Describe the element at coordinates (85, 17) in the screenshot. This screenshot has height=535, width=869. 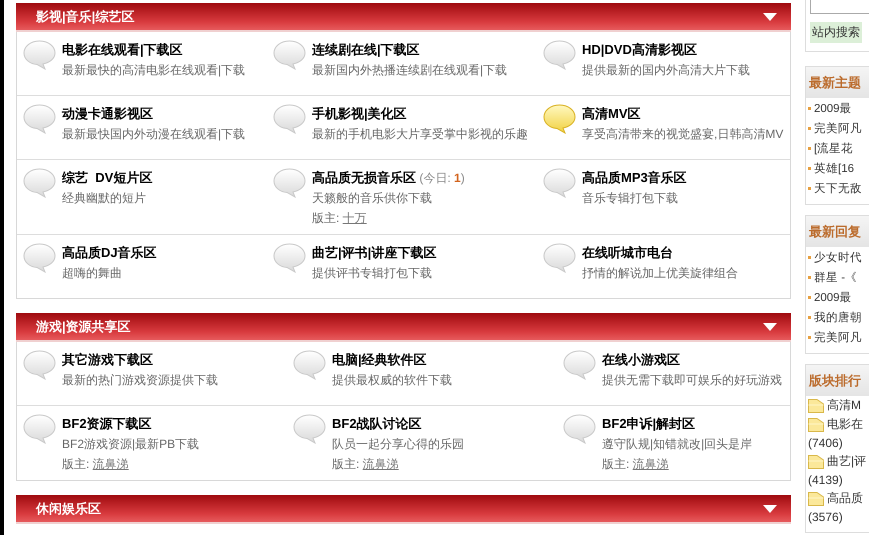
I see `section-title: 影视|音乐|综艺区` at that location.